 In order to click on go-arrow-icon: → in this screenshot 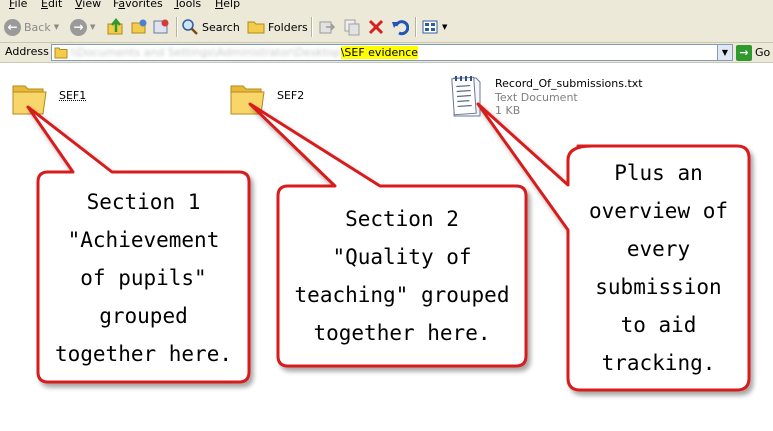, I will do `click(744, 52)`.